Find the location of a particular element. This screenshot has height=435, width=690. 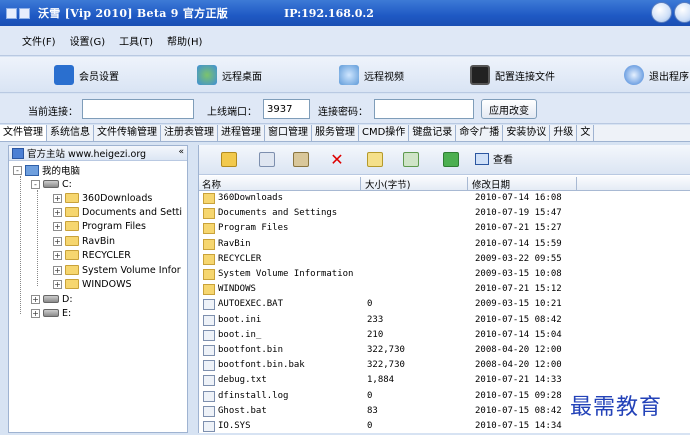

tab-more: 文 is located at coordinates (586, 133).